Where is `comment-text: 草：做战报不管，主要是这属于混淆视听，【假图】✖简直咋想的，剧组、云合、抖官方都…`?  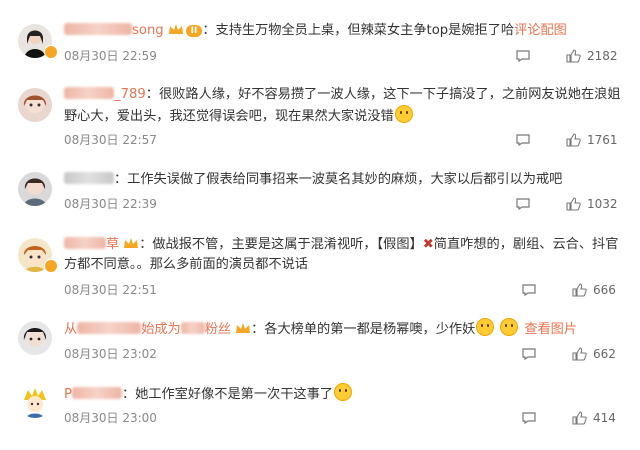
comment-text: 草：做战报不管，主要是这属于混淆视听，【假图】✖简直咋想的，剧组、云合、抖官方都… is located at coordinates (341, 254).